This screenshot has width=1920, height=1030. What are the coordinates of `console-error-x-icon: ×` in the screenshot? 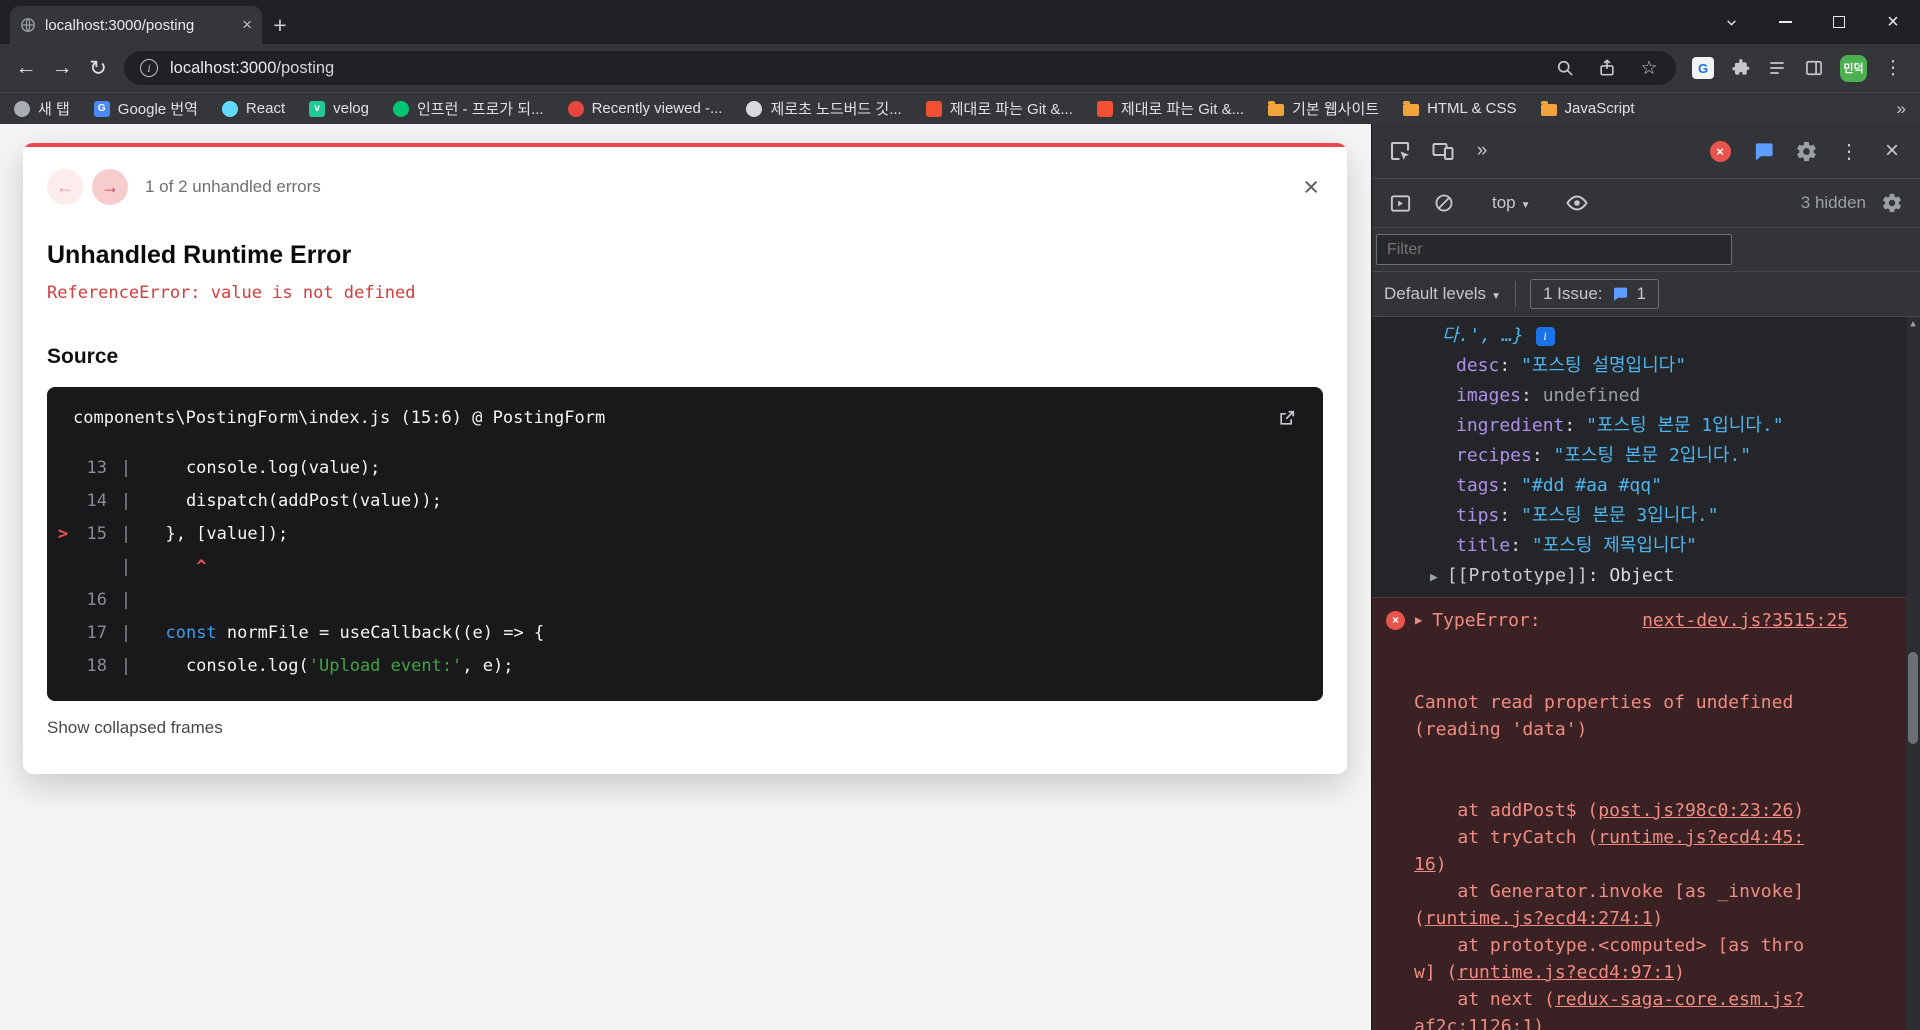 It's located at (1395, 620).